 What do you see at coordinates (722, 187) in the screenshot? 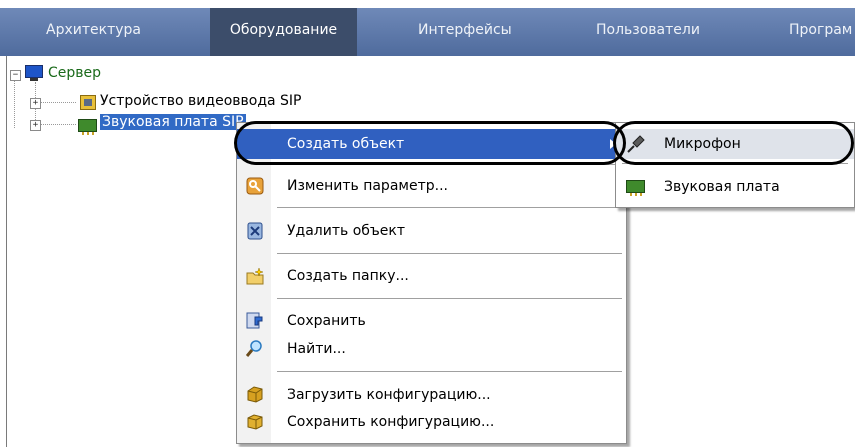
I see `submenu-item-label: Звуковая плата` at bounding box center [722, 187].